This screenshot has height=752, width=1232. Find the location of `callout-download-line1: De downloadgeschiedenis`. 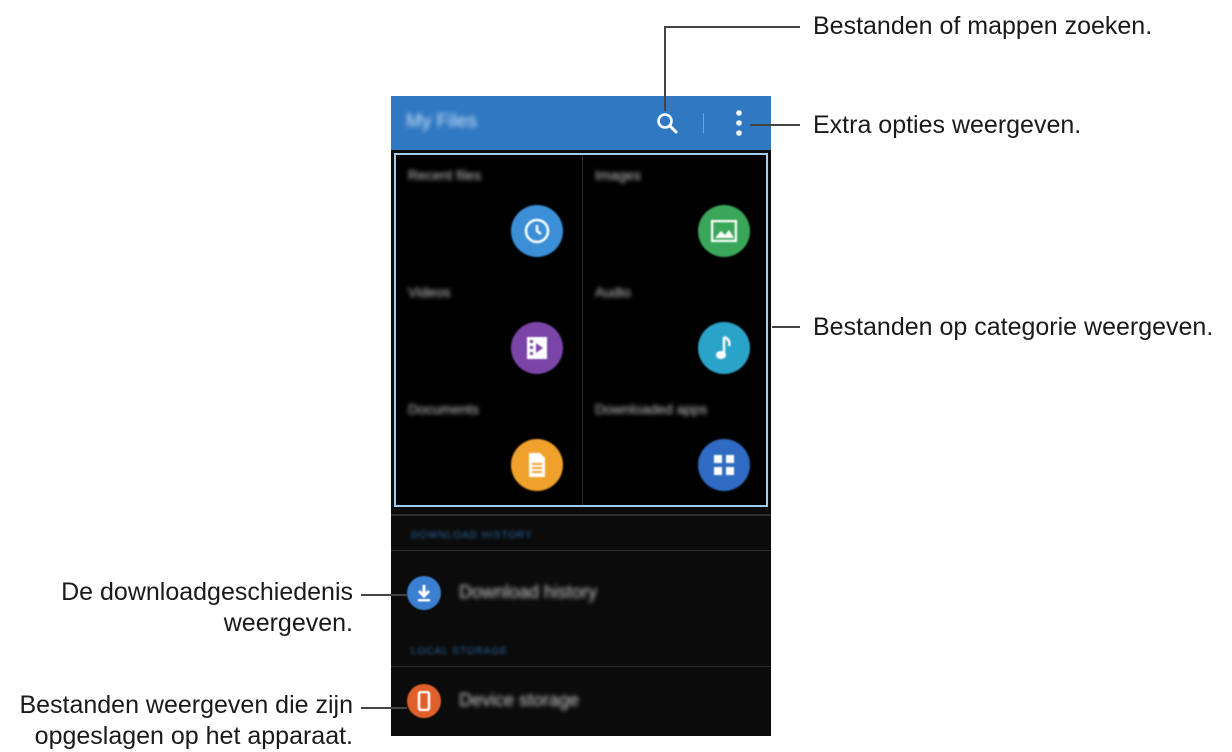

callout-download-line1: De downloadgeschiedenis is located at coordinates (207, 592).